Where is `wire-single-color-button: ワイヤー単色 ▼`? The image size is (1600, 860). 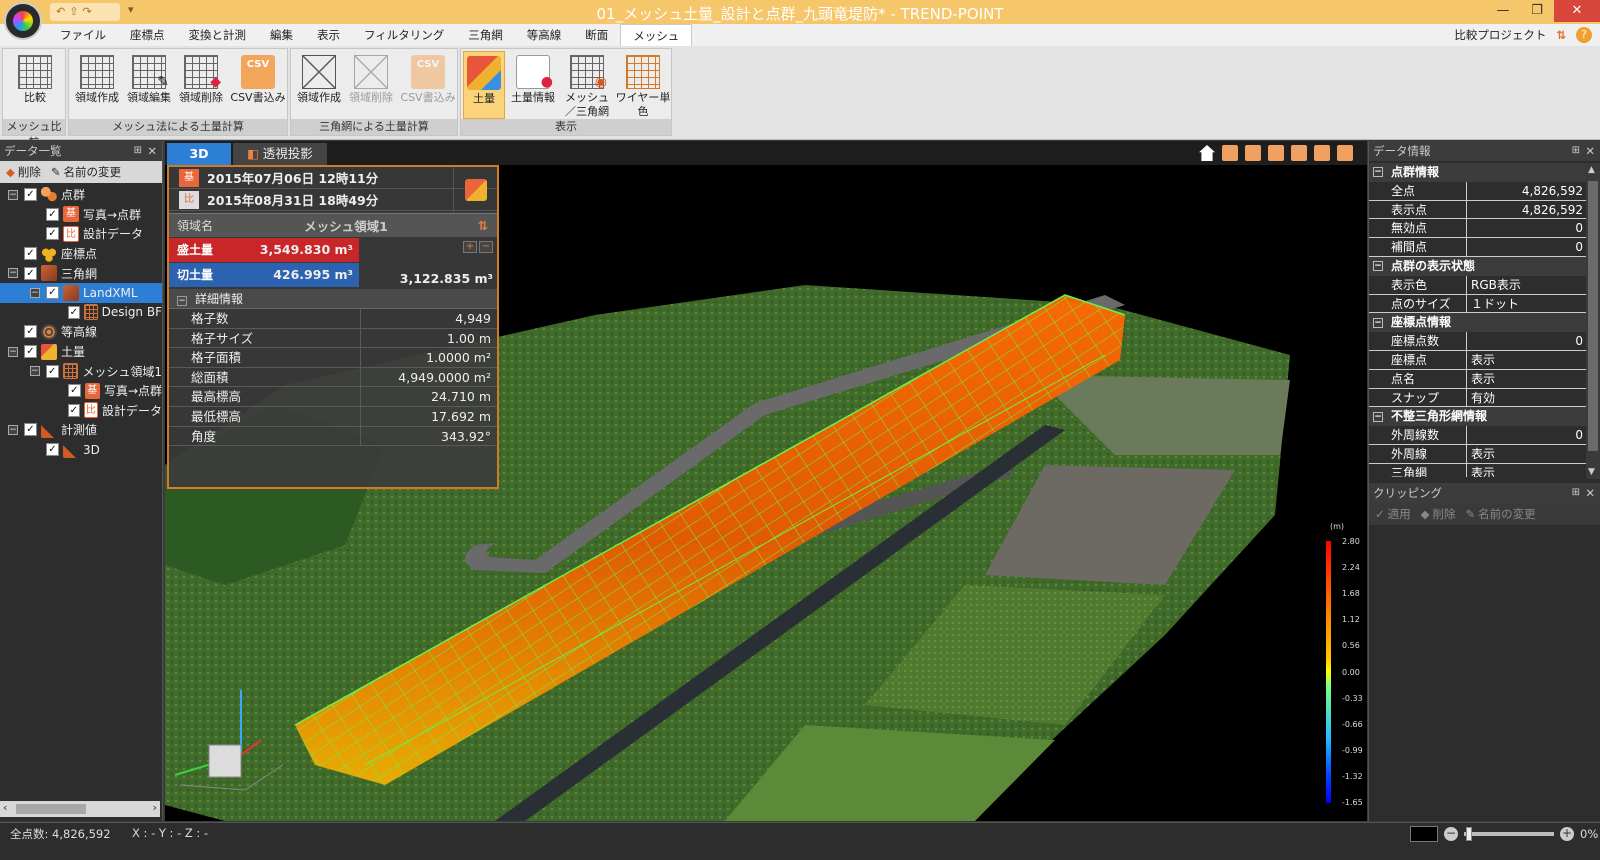 wire-single-color-button: ワイヤー単色 ▼ is located at coordinates (643, 90).